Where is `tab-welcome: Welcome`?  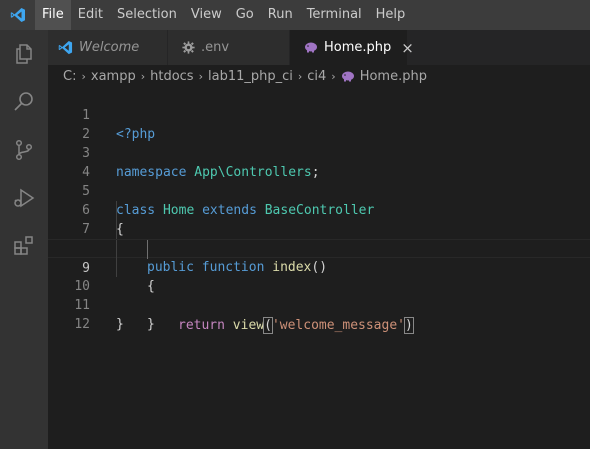 tab-welcome: Welcome is located at coordinates (108, 47).